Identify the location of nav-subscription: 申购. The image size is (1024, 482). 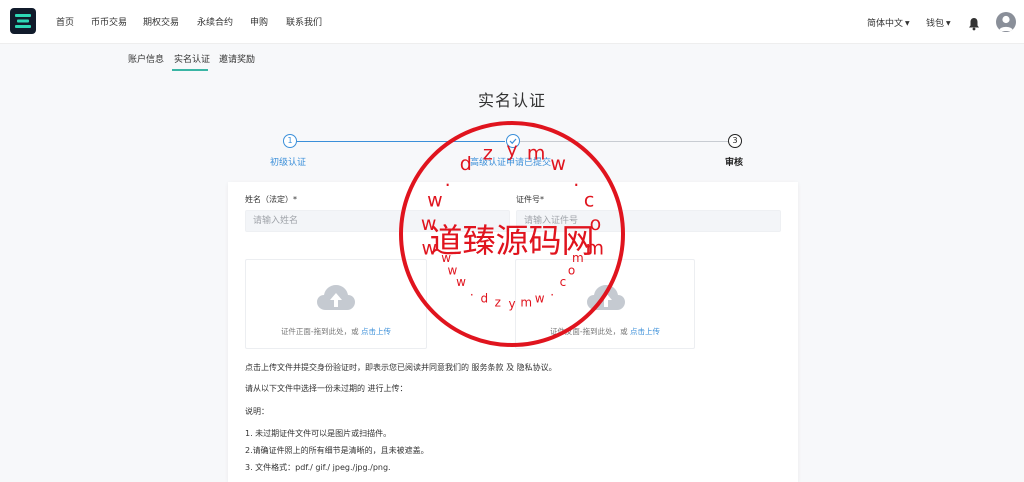
(259, 21).